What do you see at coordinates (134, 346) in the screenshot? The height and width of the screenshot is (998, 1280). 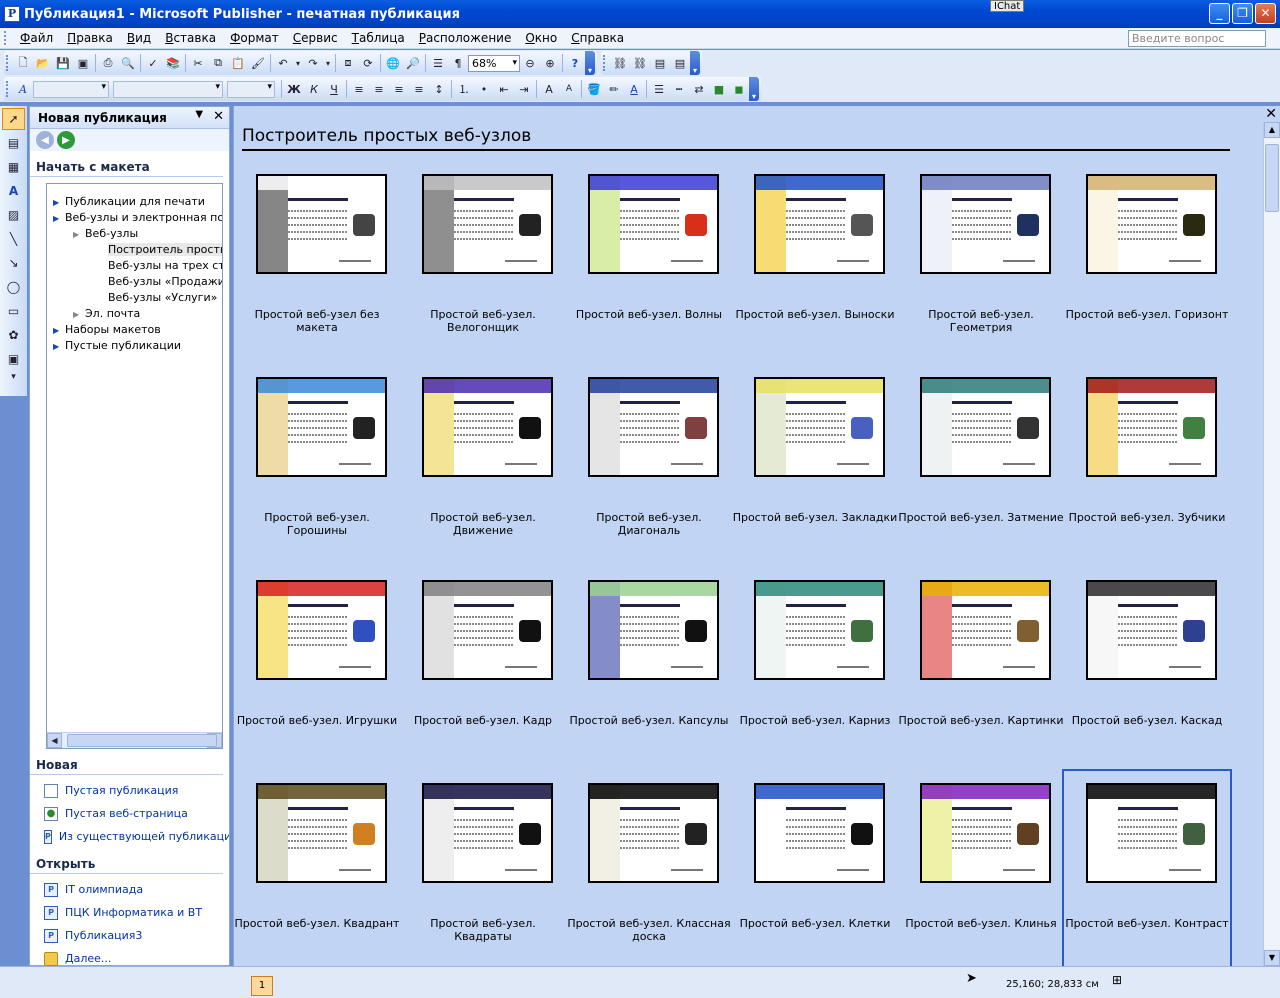 I see `tree-item-blank-publications: ▶ Пустые публикации` at bounding box center [134, 346].